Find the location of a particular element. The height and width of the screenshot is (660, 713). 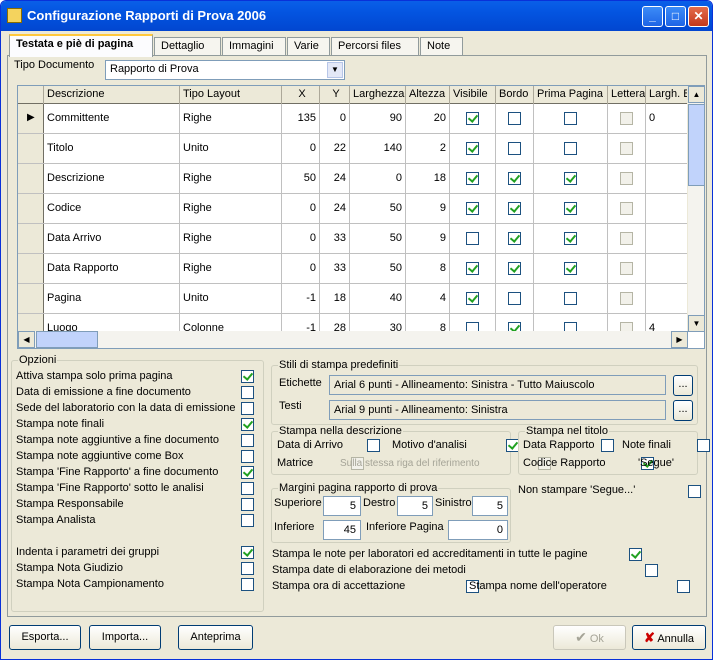

table-row: Codice Righe 0 24 50 9 is located at coordinates (353, 209).